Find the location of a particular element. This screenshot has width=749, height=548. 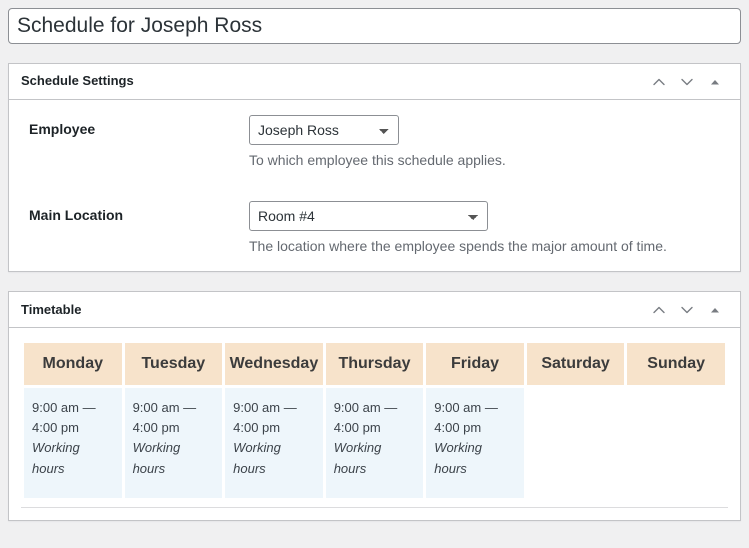

timetable-col-monday: Monday is located at coordinates (73, 364).